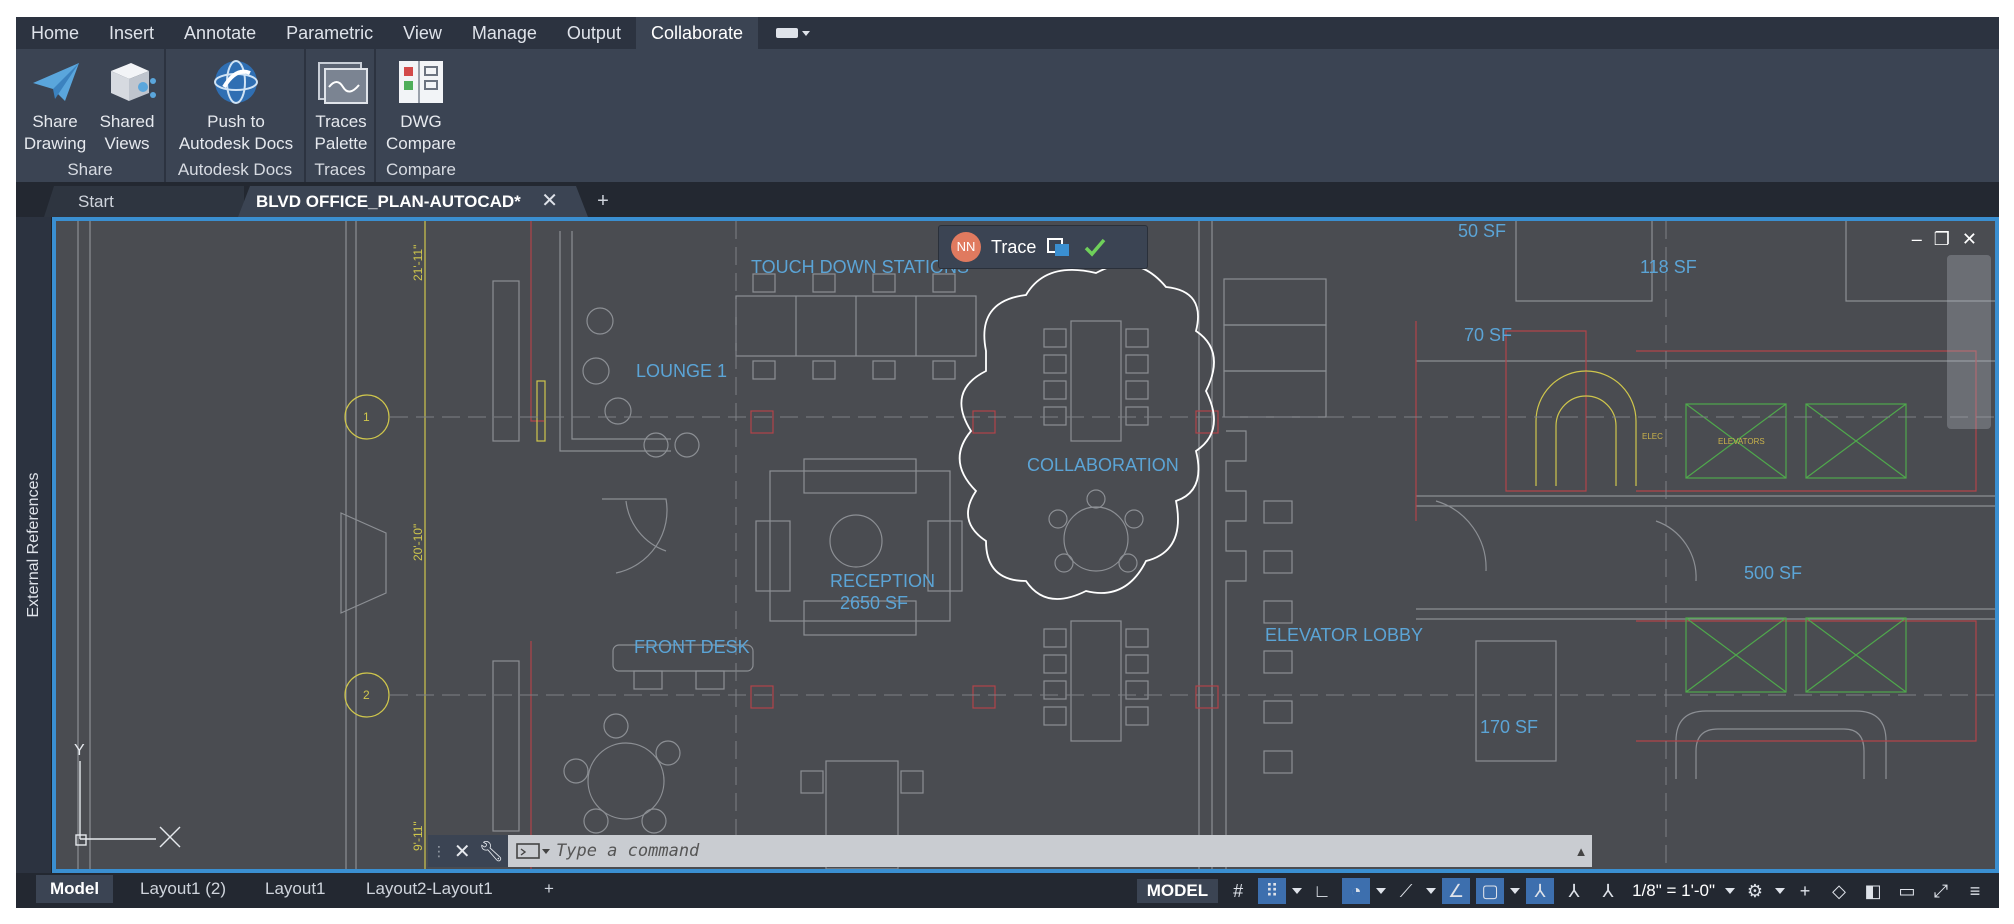 The height and width of the screenshot is (924, 2014). What do you see at coordinates (1490, 891) in the screenshot?
I see `object-snap-icon: ▢` at bounding box center [1490, 891].